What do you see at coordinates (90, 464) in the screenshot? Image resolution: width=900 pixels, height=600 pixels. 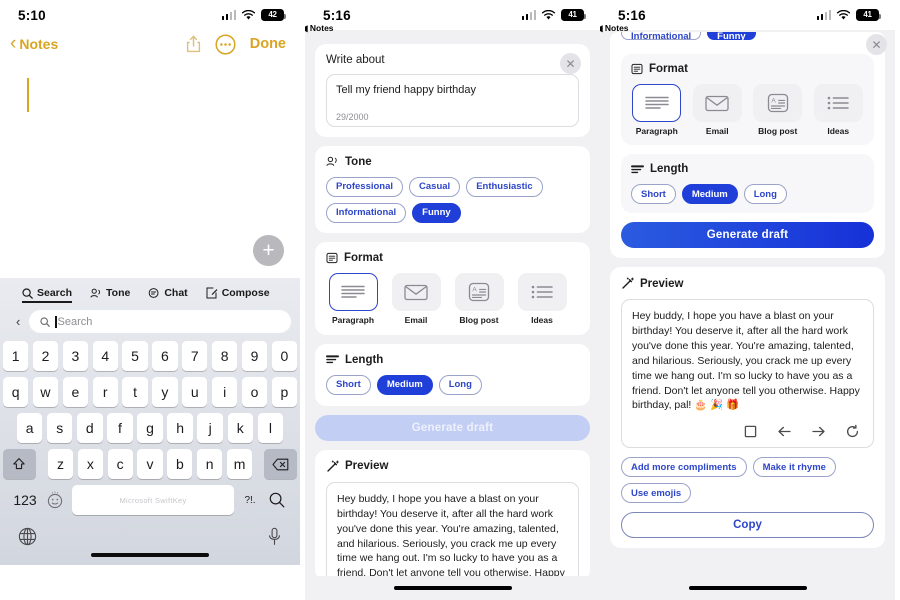 I see `key: x` at bounding box center [90, 464].